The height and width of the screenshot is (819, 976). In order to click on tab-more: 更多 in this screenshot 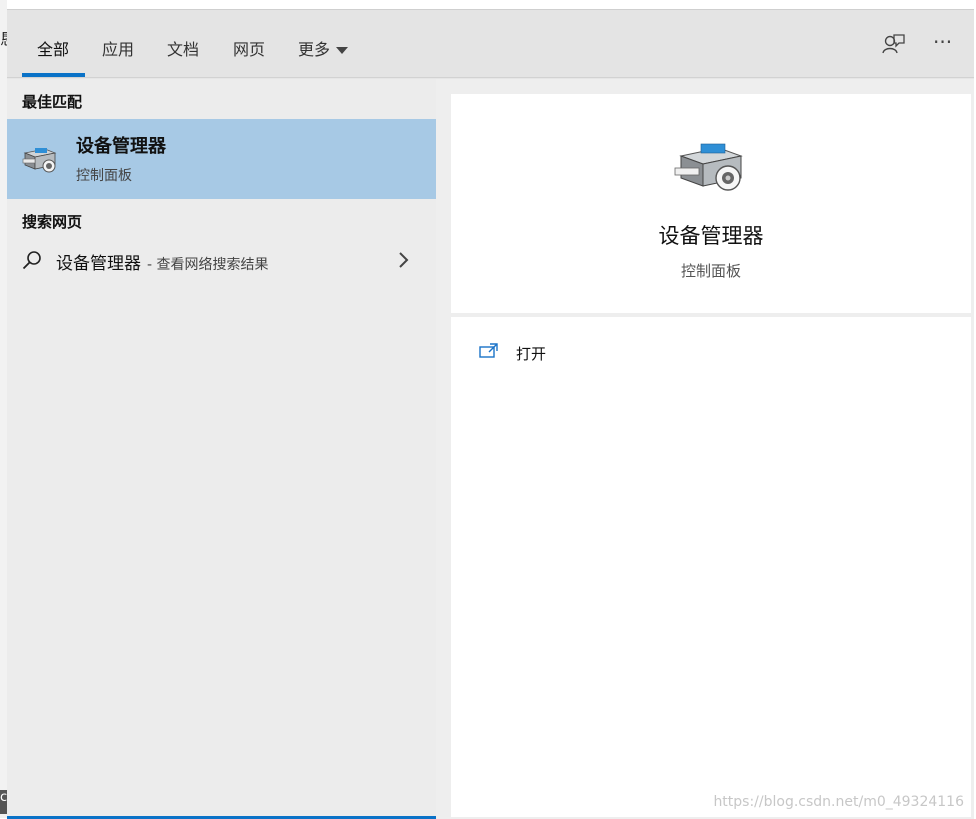, I will do `click(323, 48)`.